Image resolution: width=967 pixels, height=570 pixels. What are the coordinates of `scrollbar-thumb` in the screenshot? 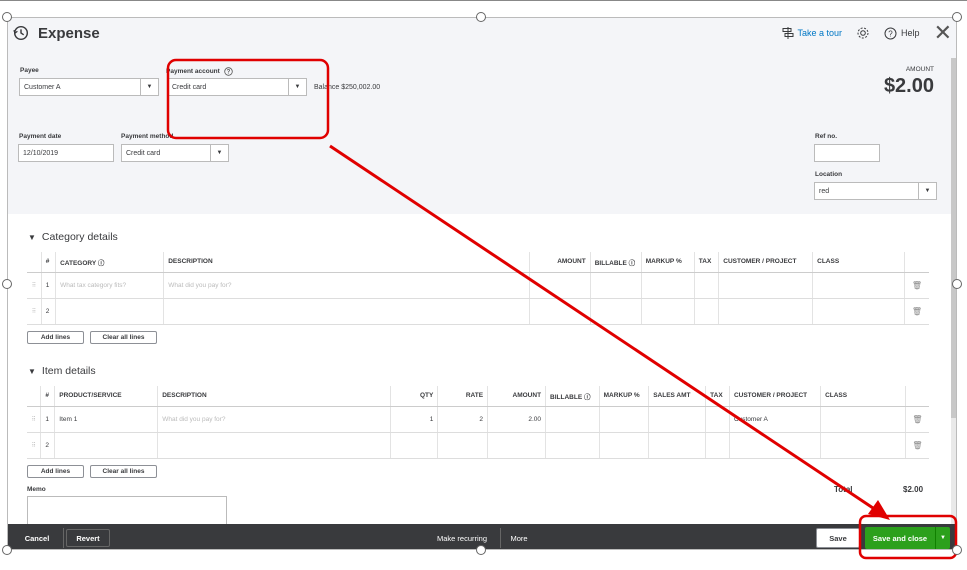 It's located at (953, 238).